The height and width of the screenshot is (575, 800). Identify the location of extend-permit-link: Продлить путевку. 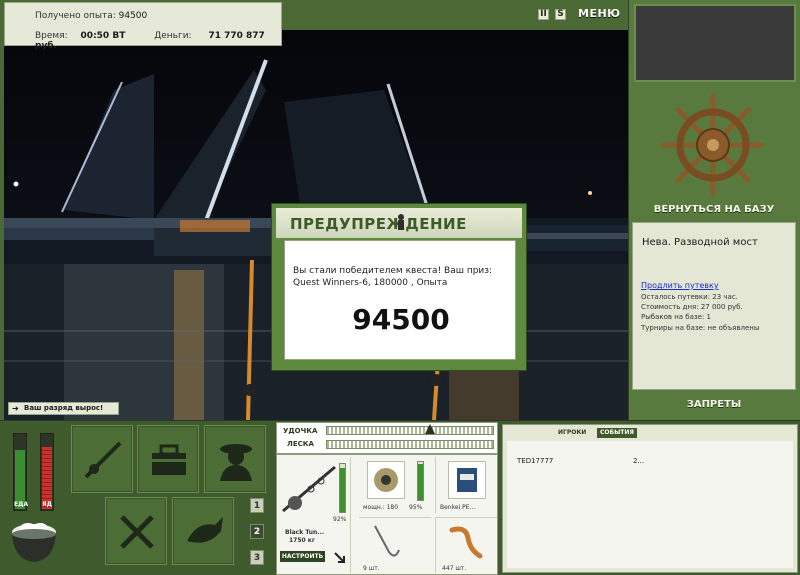
(680, 285).